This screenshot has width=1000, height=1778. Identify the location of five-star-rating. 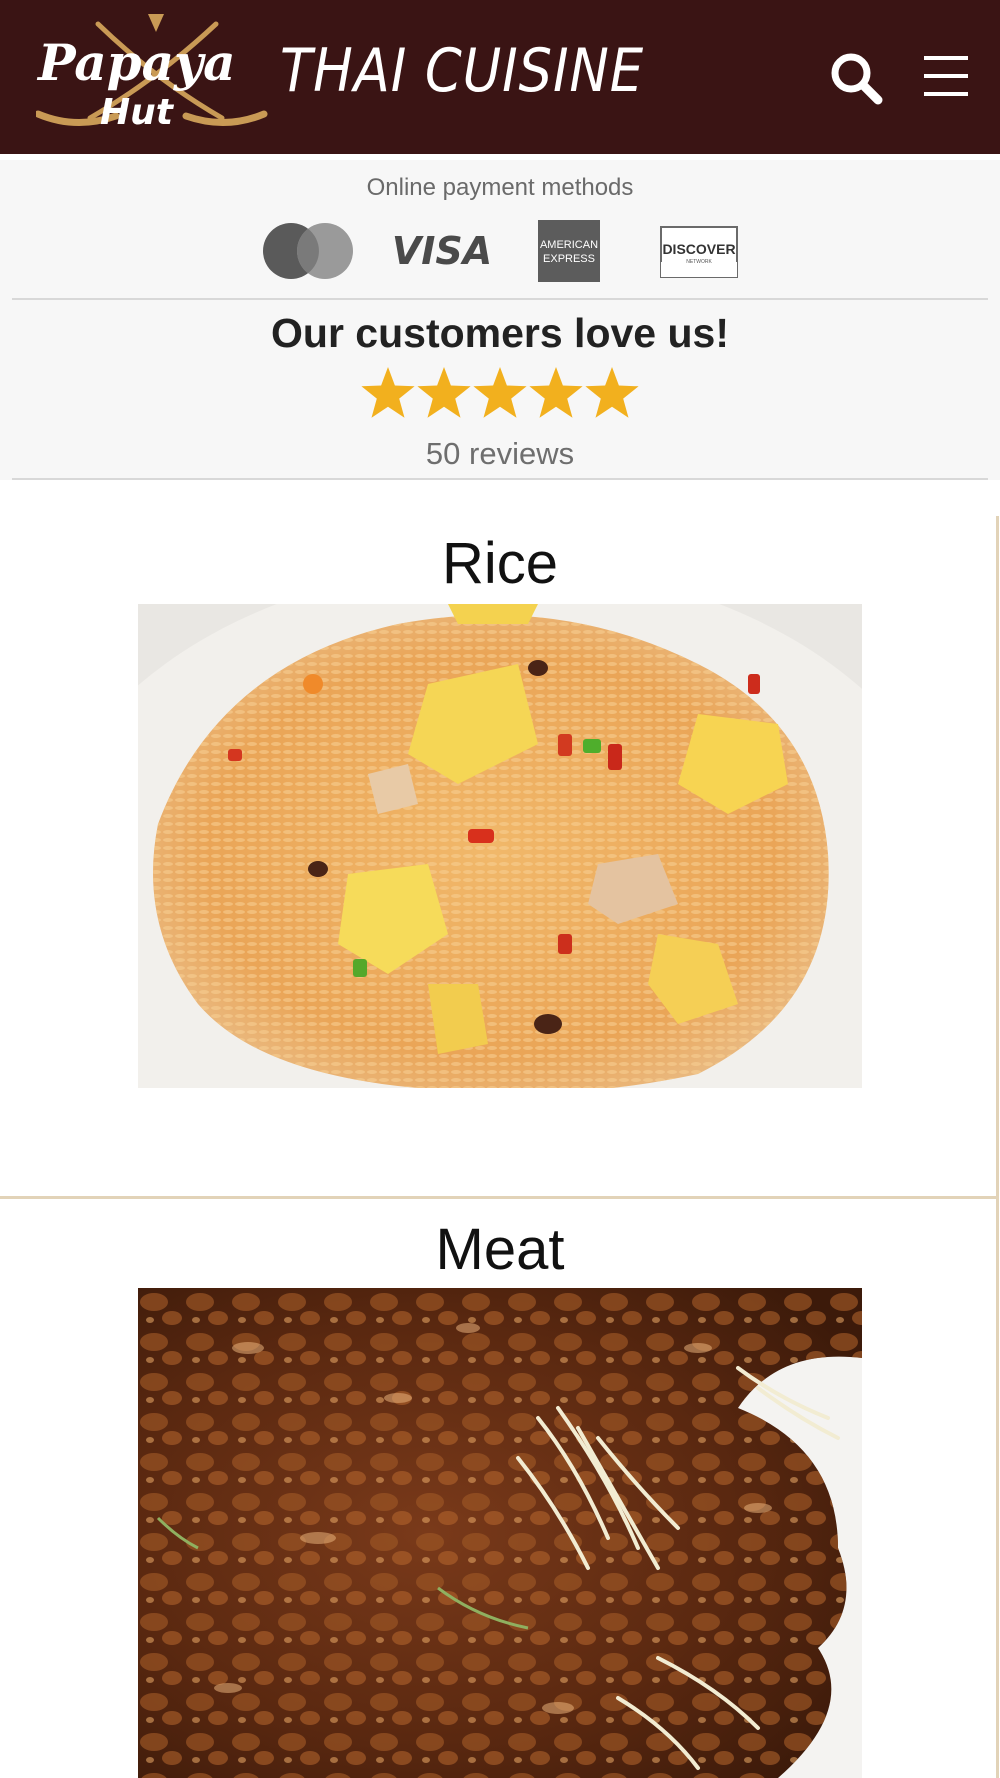
(500, 395).